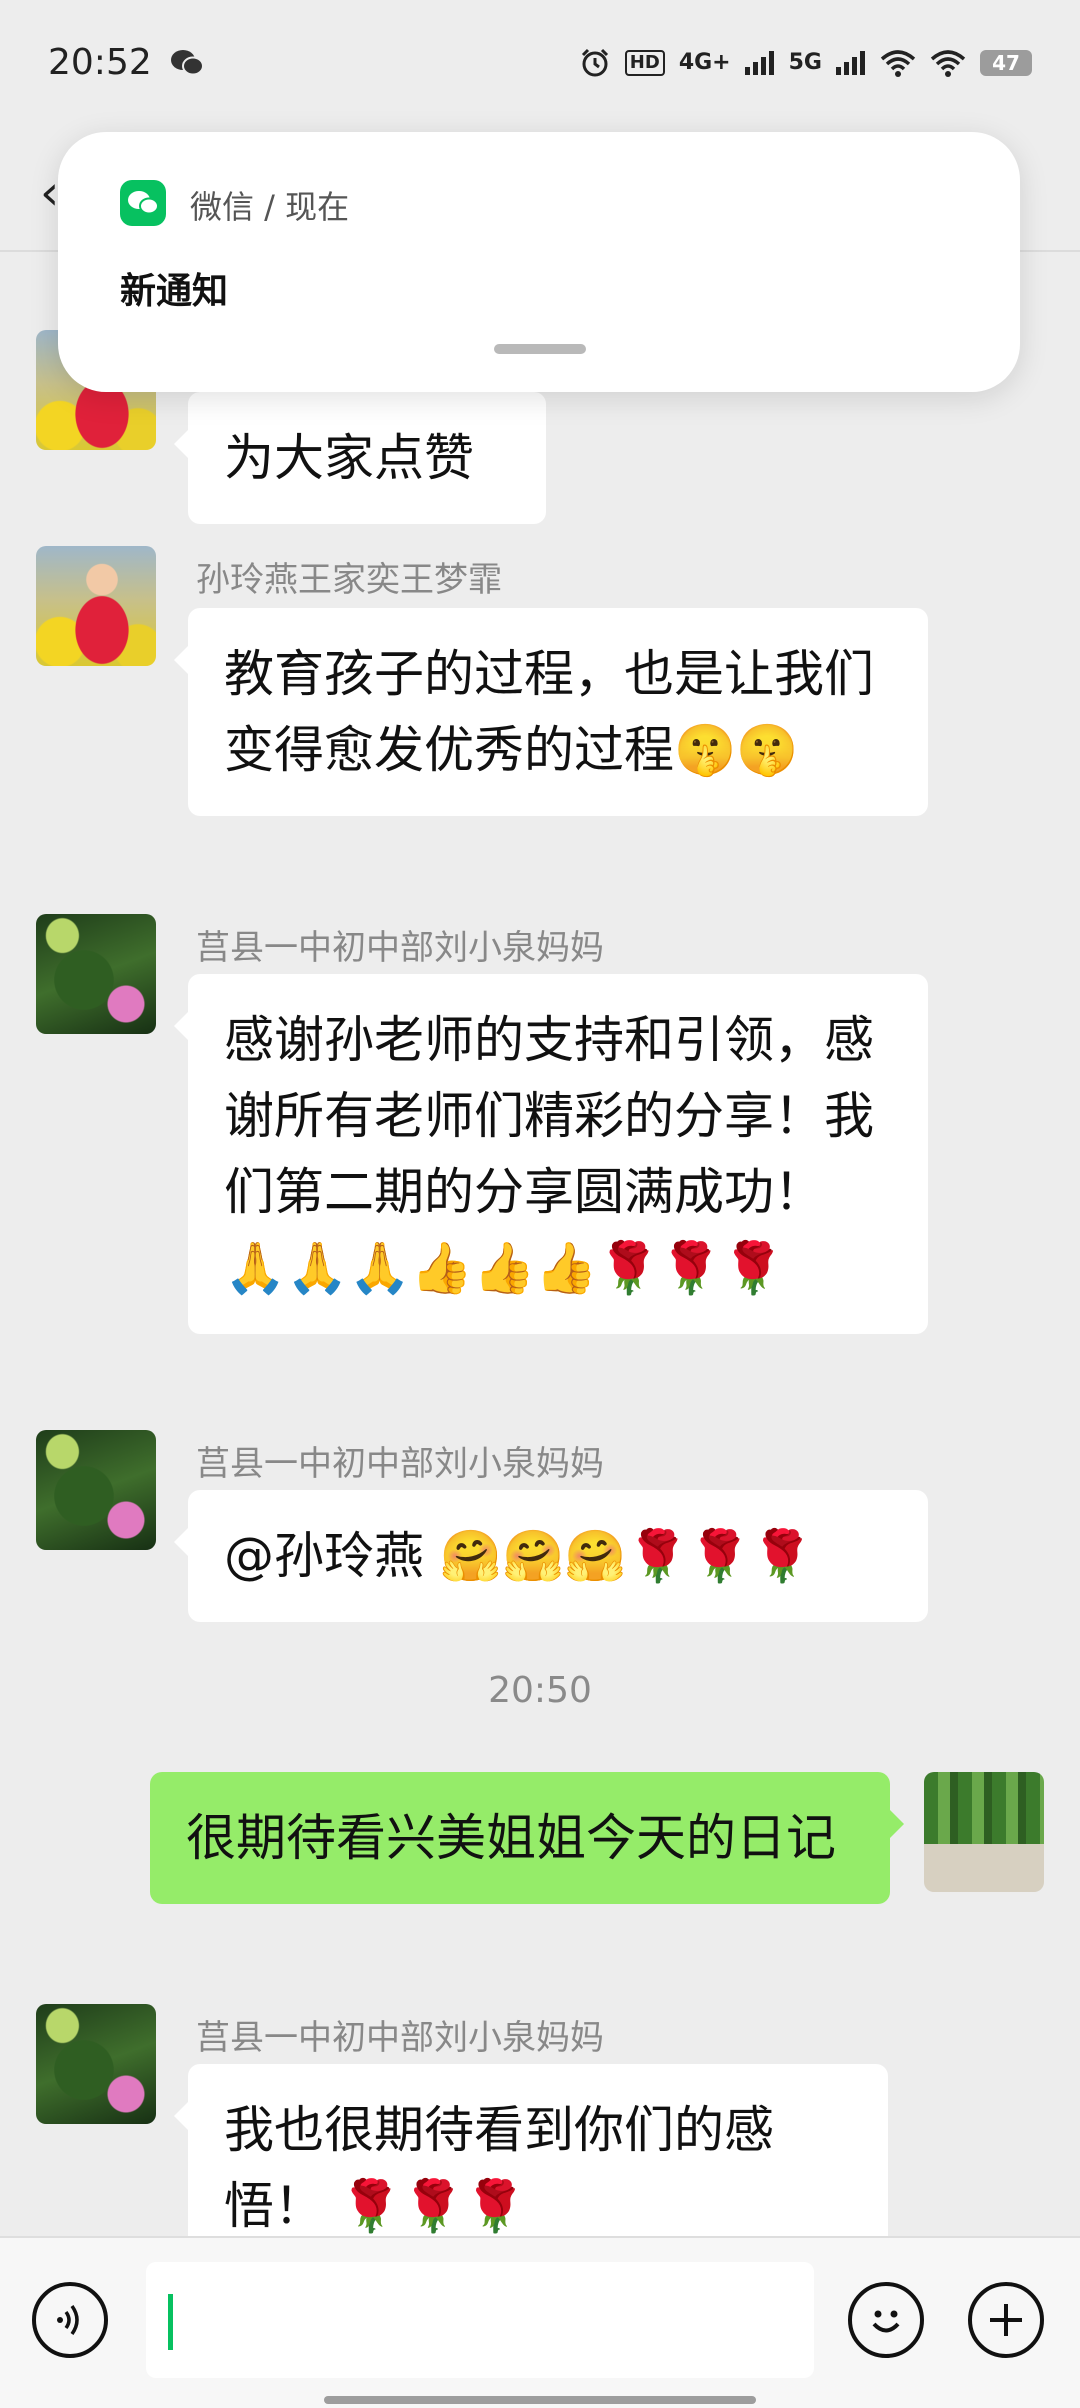 Image resolution: width=1080 pixels, height=2408 pixels. I want to click on my-avatar, so click(984, 1832).